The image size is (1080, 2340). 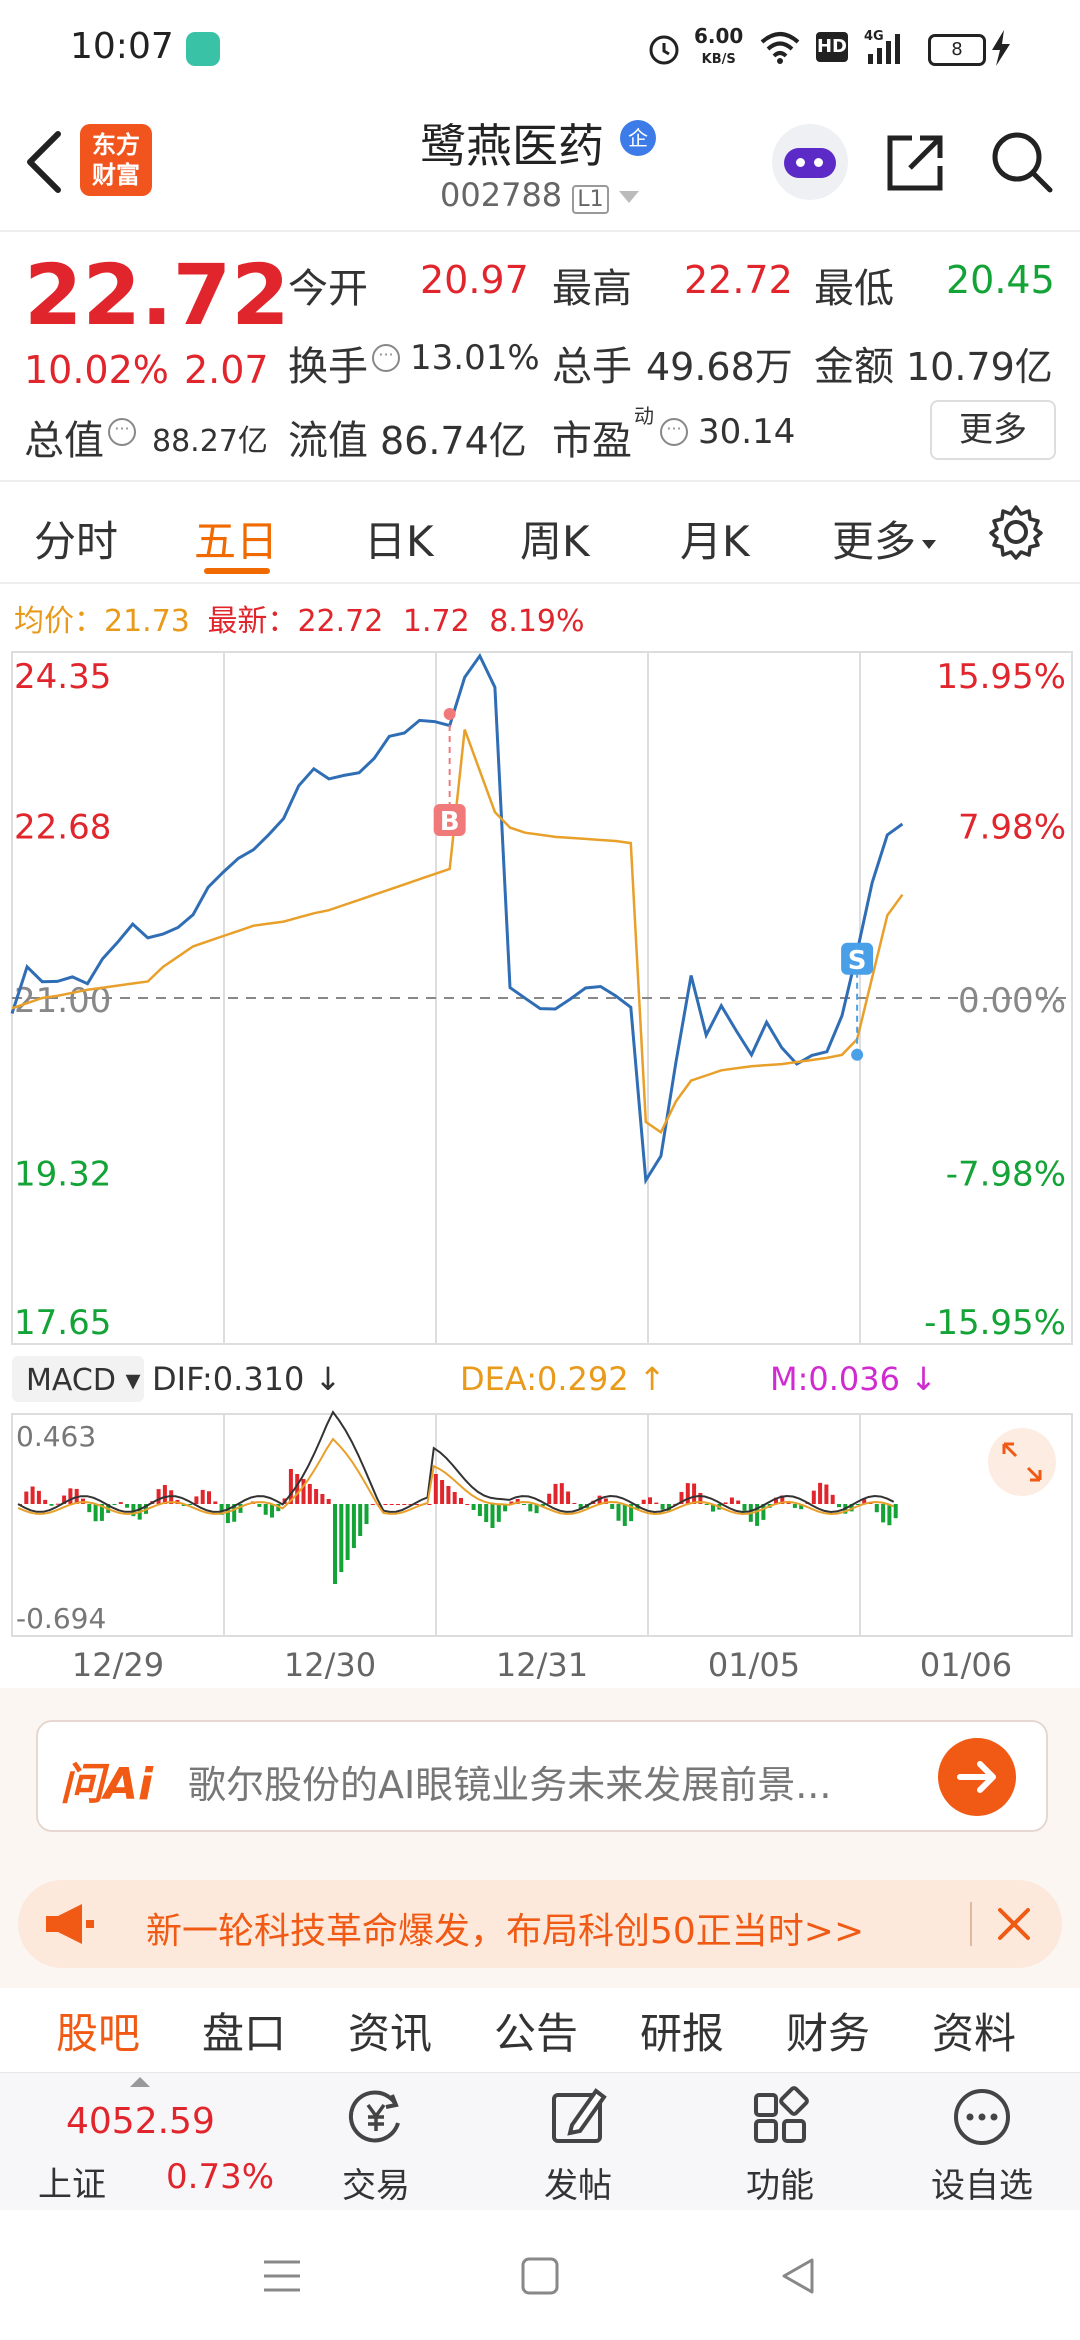 I want to click on system-navigation-bar, so click(x=540, y=2275).